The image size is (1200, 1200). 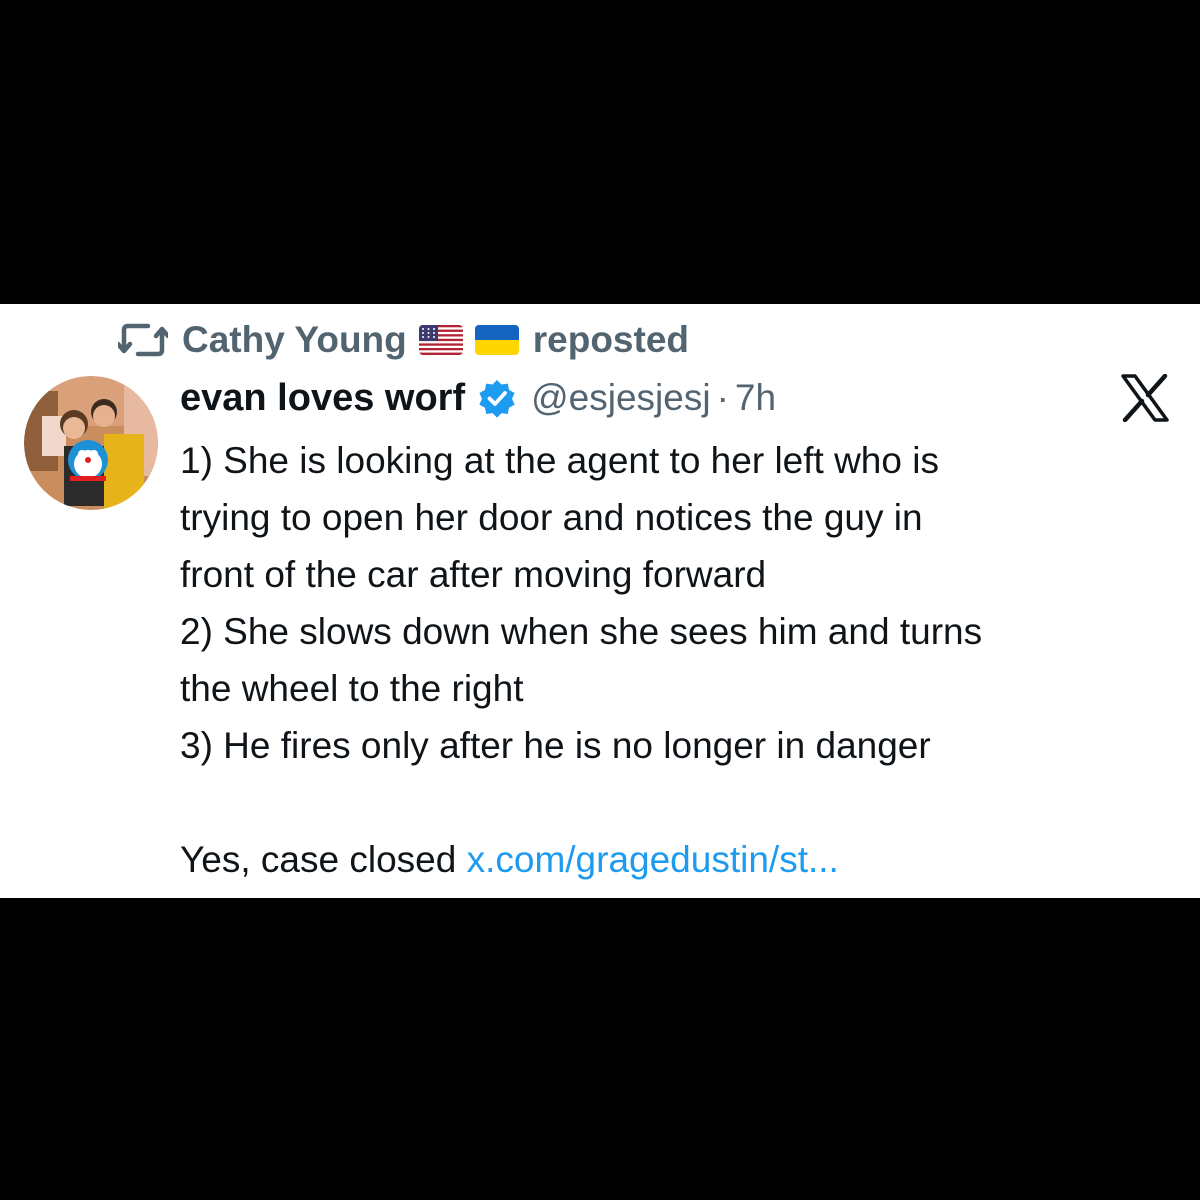 I want to click on author-handle: @esjesjesj, so click(x=620, y=398).